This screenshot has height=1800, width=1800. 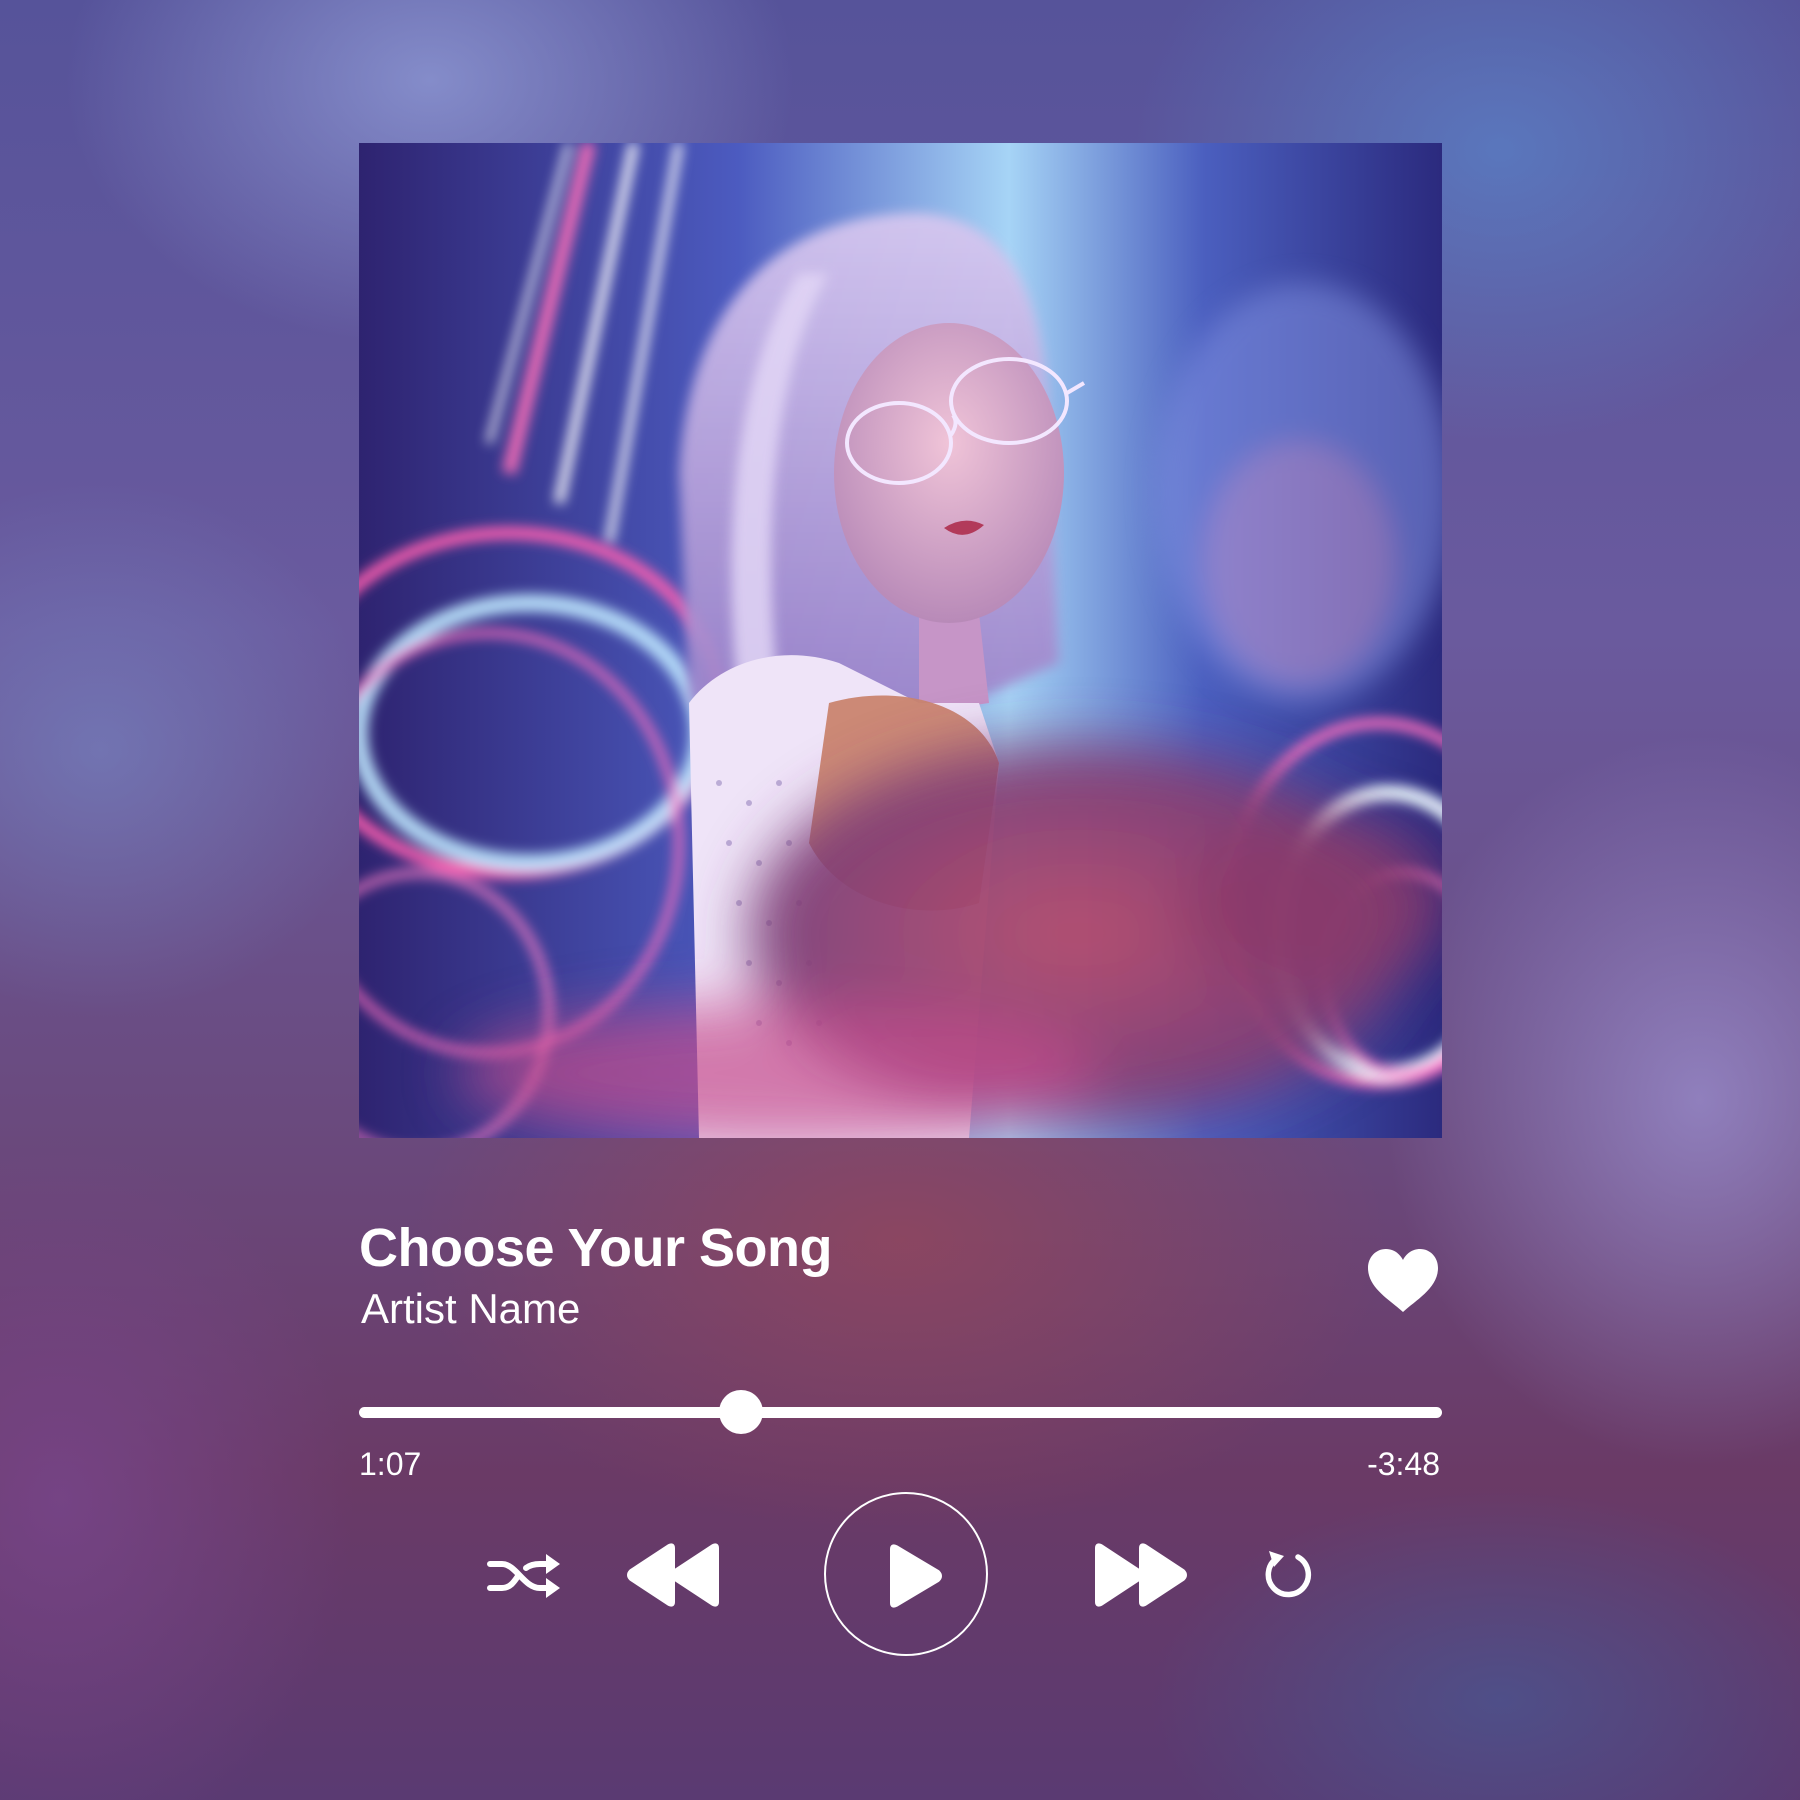 What do you see at coordinates (916, 1576) in the screenshot?
I see `play-icon` at bounding box center [916, 1576].